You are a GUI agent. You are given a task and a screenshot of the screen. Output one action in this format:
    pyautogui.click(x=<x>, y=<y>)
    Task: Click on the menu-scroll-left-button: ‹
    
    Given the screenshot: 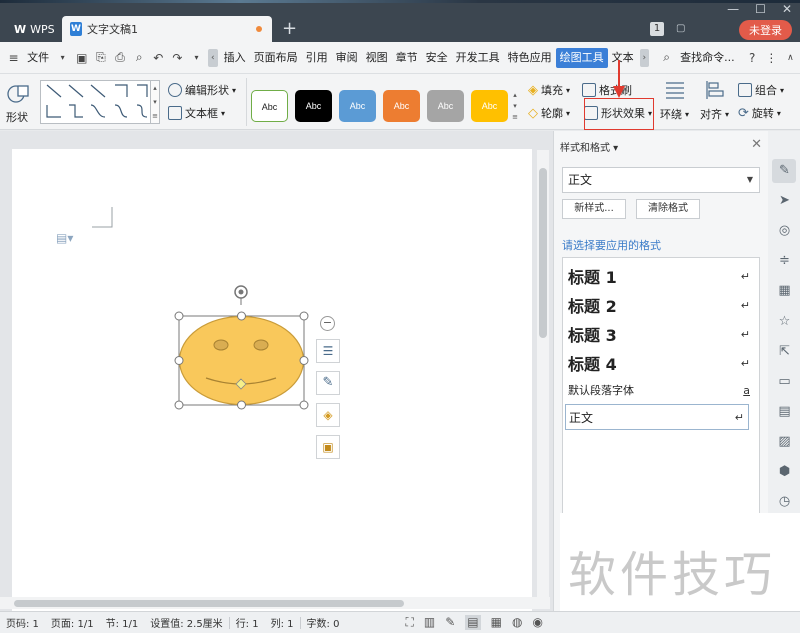 What is the action you would take?
    pyautogui.click(x=213, y=57)
    